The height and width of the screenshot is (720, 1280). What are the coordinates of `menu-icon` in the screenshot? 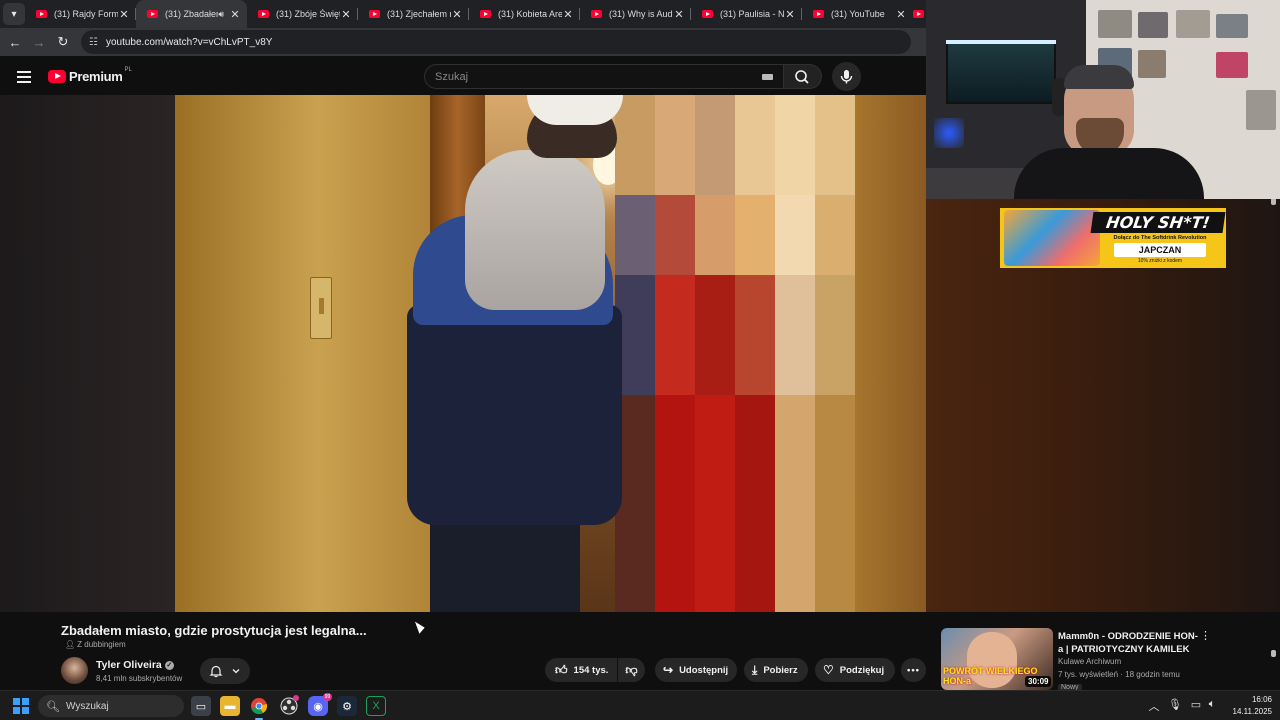 It's located at (24, 78).